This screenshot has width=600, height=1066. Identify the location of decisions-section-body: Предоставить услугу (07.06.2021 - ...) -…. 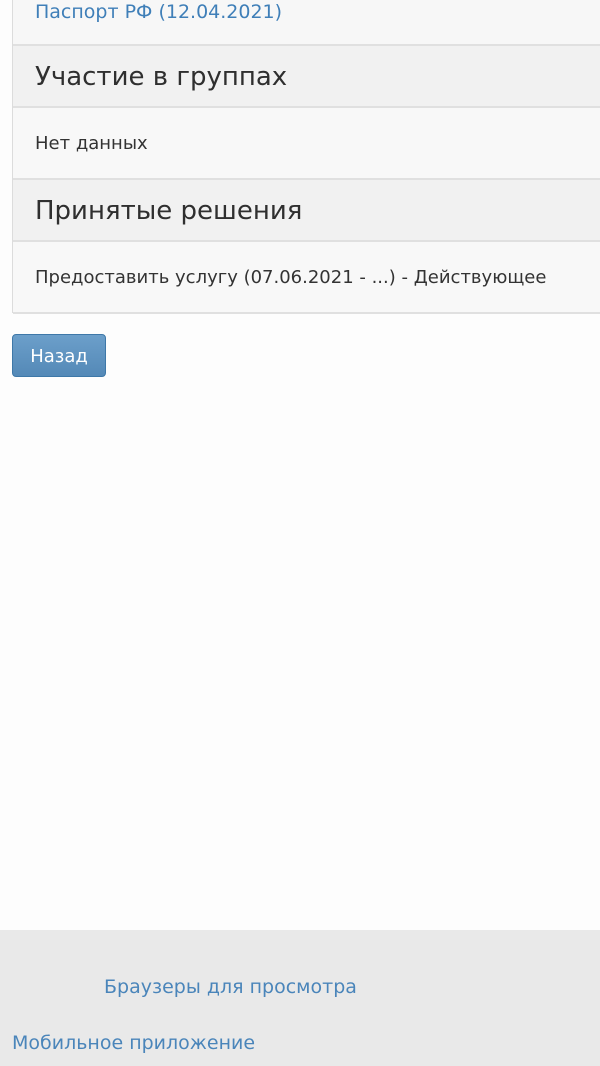
(306, 278).